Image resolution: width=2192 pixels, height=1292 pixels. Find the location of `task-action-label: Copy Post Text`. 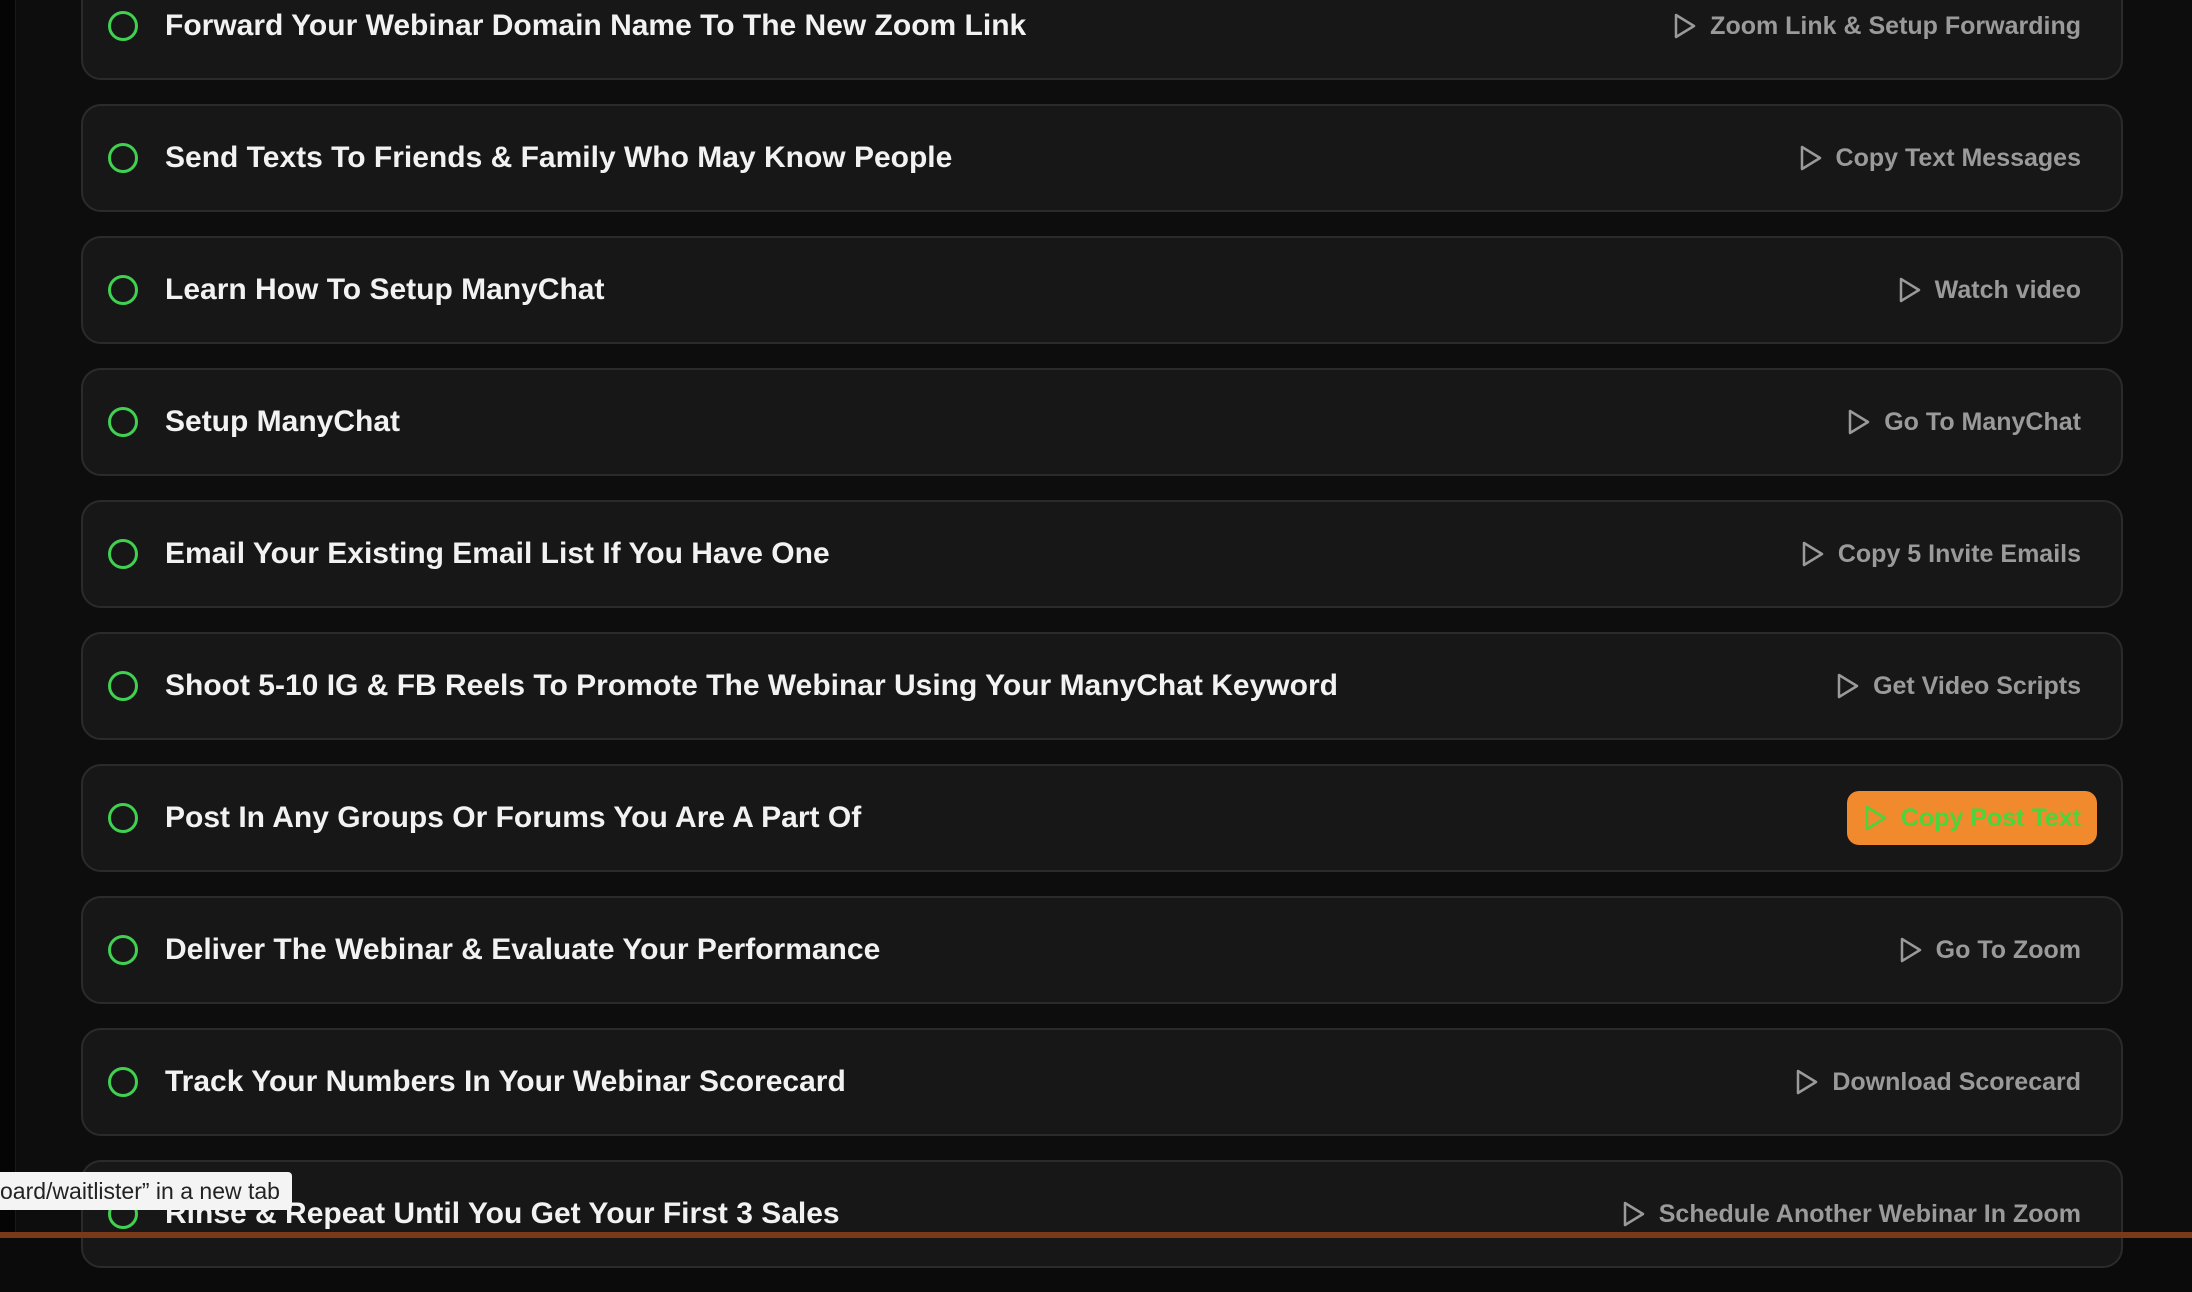

task-action-label: Copy Post Text is located at coordinates (1991, 818).